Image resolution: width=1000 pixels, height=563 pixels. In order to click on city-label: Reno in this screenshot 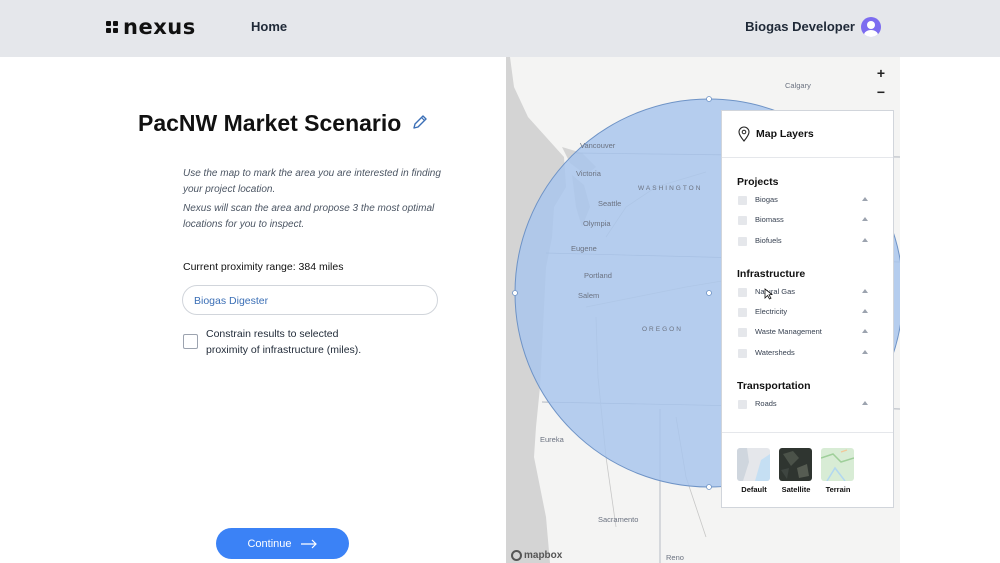, I will do `click(675, 557)`.